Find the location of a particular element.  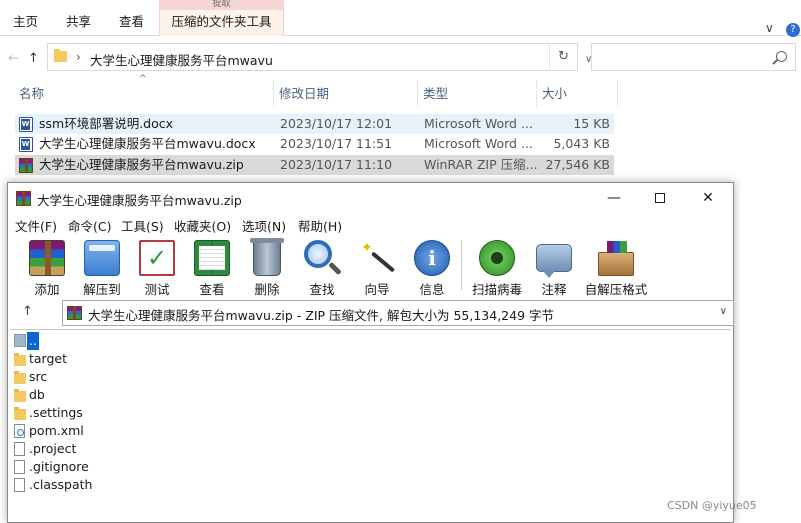

title-strip is located at coordinates (400, 4).